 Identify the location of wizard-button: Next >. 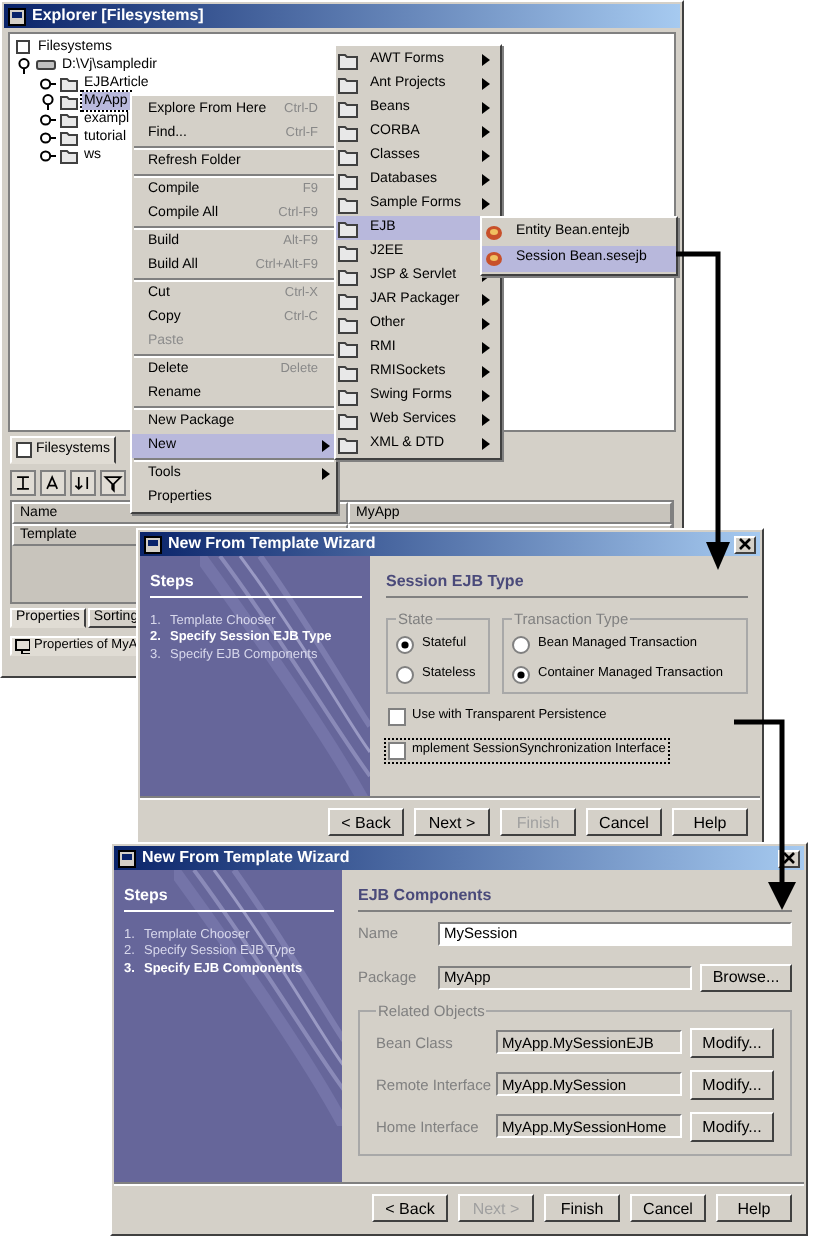
(452, 822).